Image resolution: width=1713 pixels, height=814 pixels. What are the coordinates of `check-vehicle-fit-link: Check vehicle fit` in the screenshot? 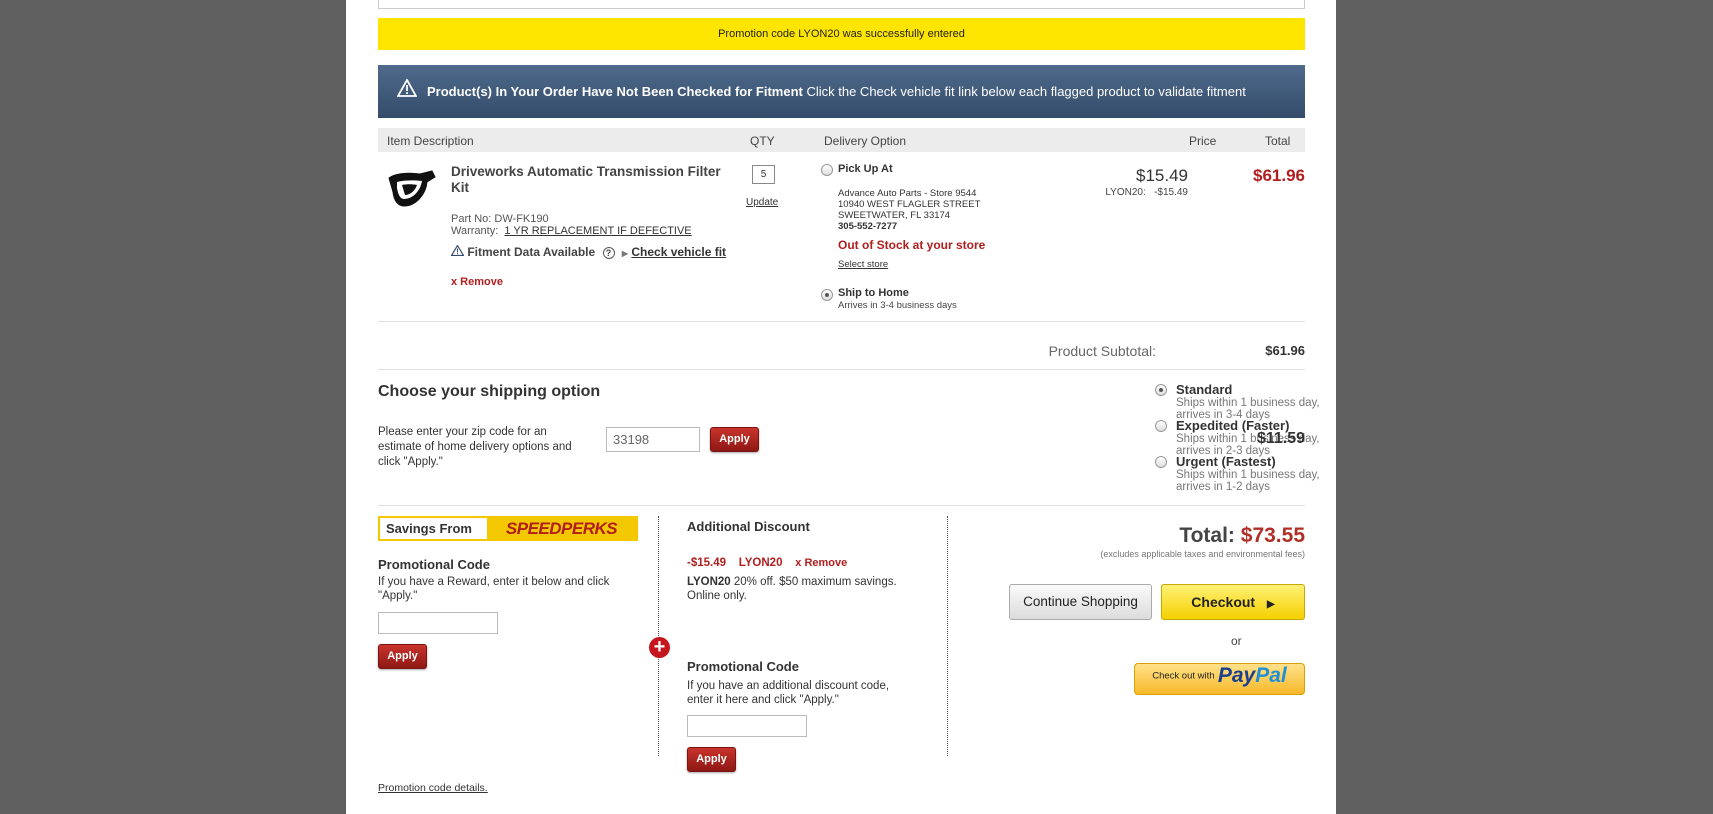 It's located at (678, 252).